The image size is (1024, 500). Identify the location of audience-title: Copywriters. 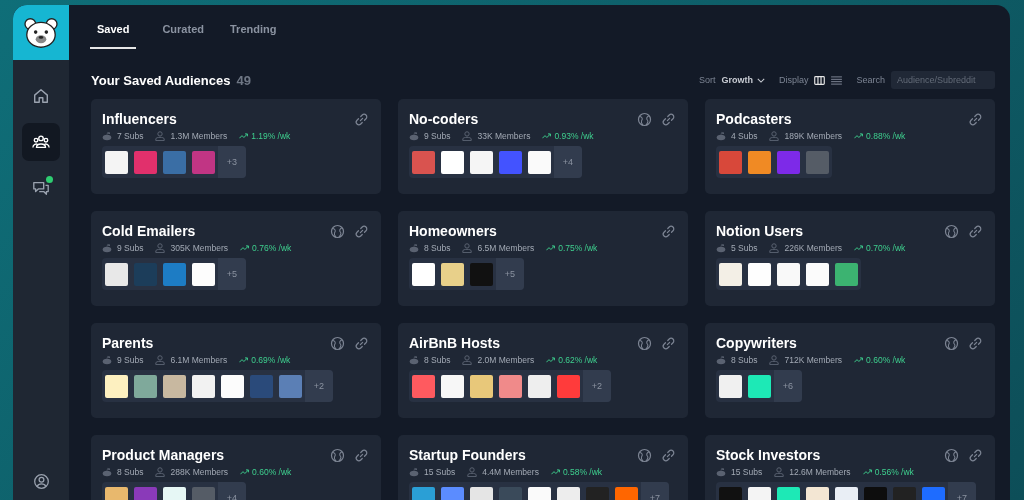
(756, 343).